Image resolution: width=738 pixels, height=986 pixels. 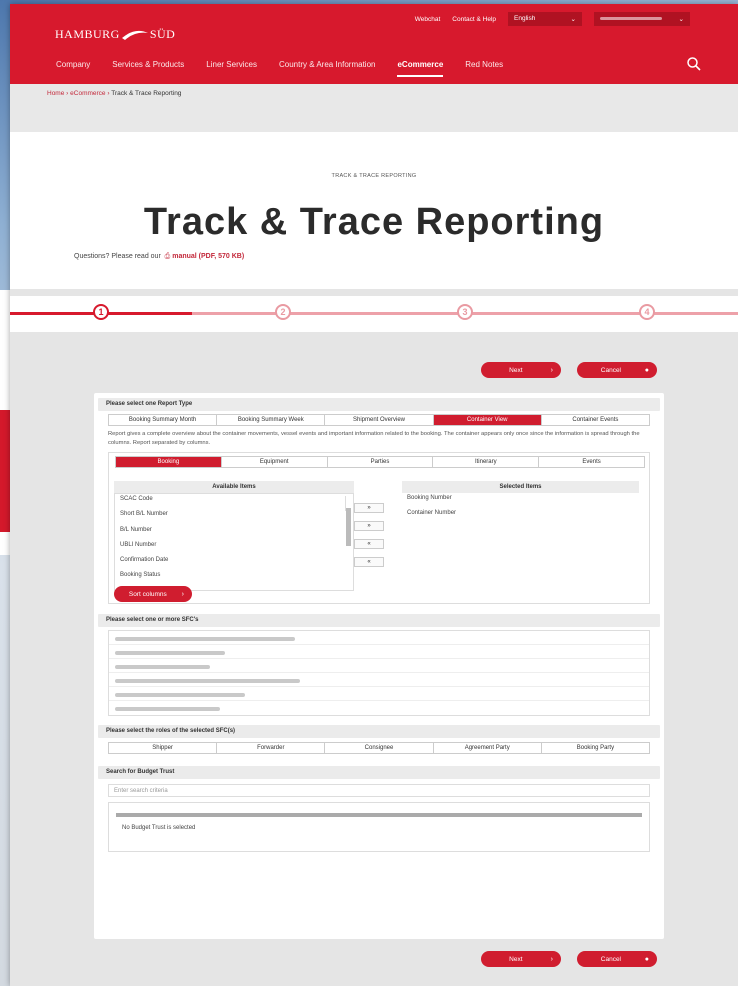 What do you see at coordinates (369, 544) in the screenshot?
I see `remove-item-button: «` at bounding box center [369, 544].